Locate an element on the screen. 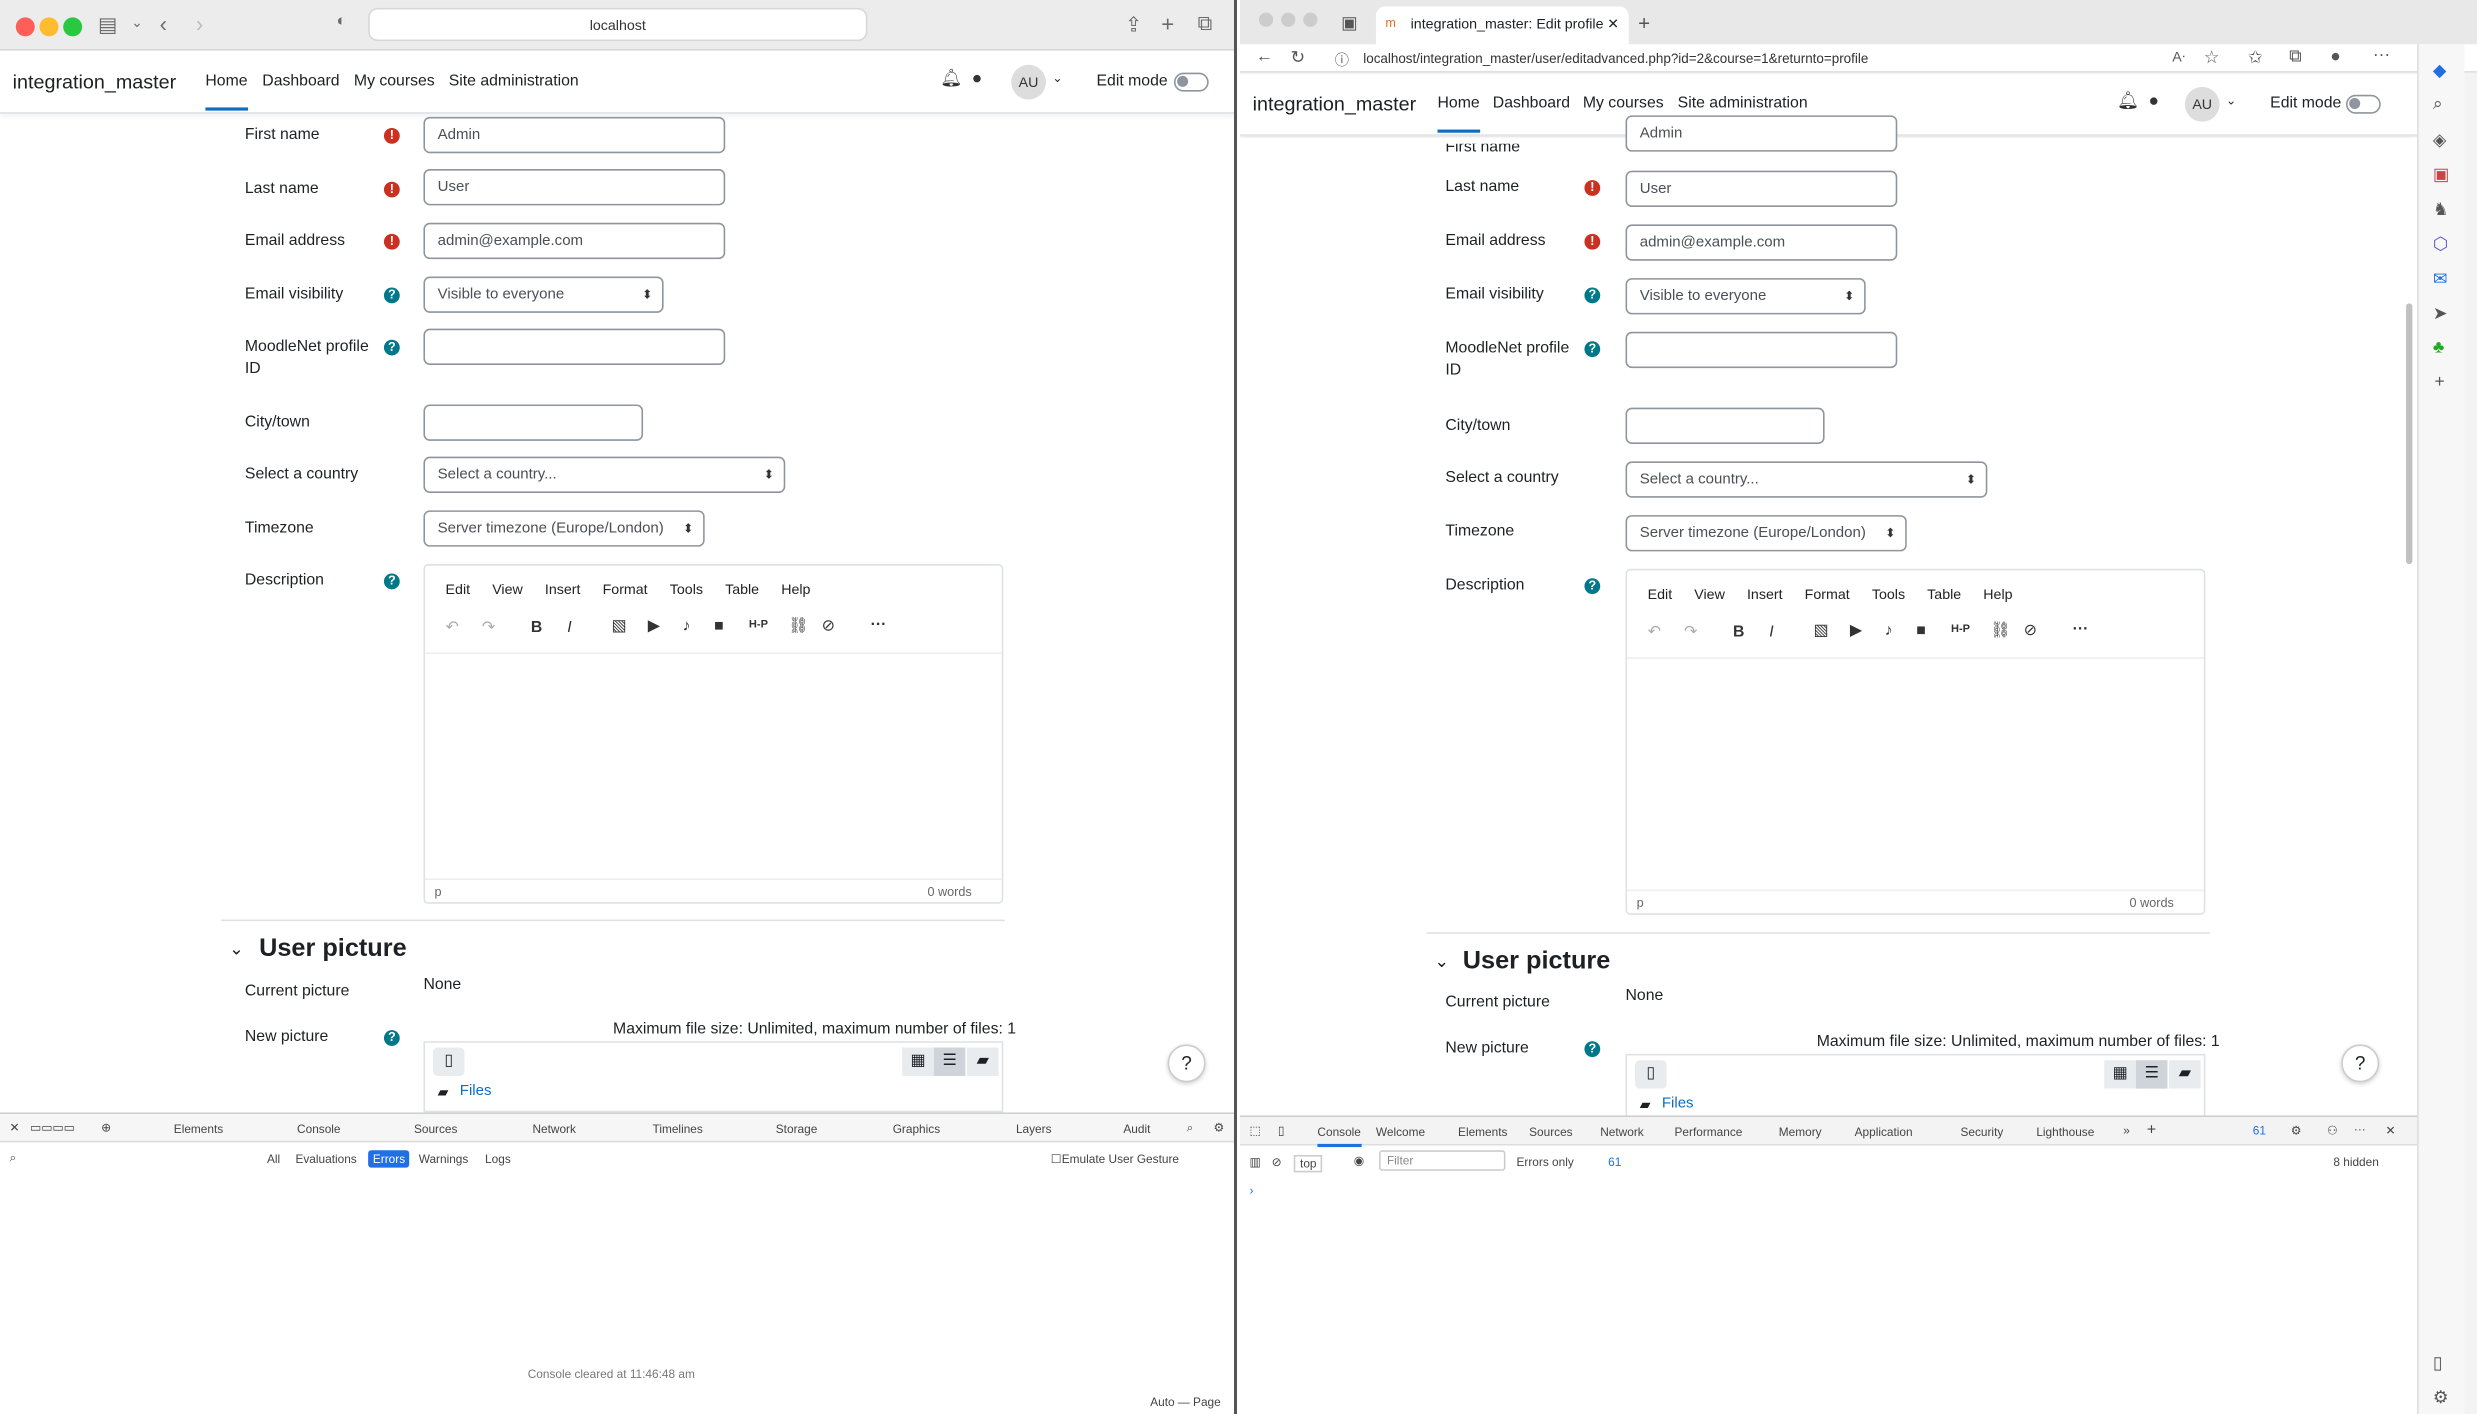 Image resolution: width=2477 pixels, height=1414 pixels. log-level-select: Errors only is located at coordinates (1545, 1162).